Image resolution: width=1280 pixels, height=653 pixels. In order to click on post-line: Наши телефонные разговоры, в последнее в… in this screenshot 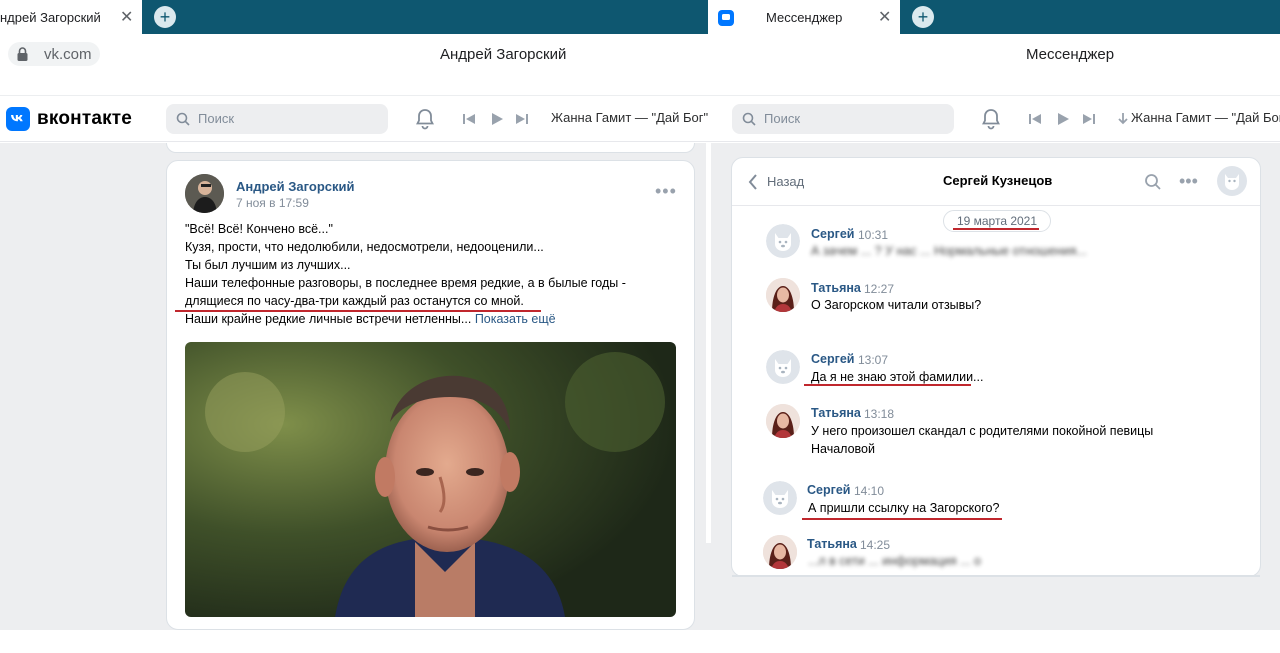, I will do `click(405, 283)`.